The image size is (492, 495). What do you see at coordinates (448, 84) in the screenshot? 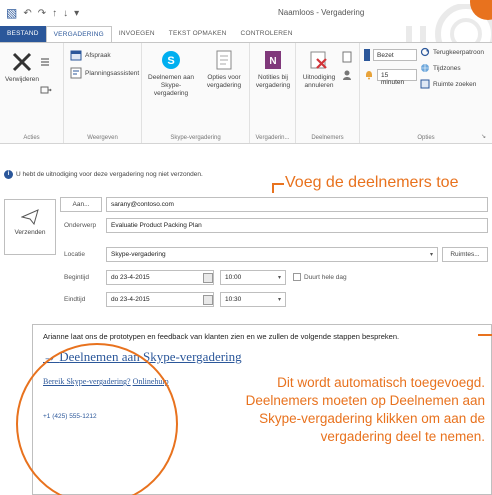
I see `room-finder-button: Ruimte zoeken` at bounding box center [448, 84].